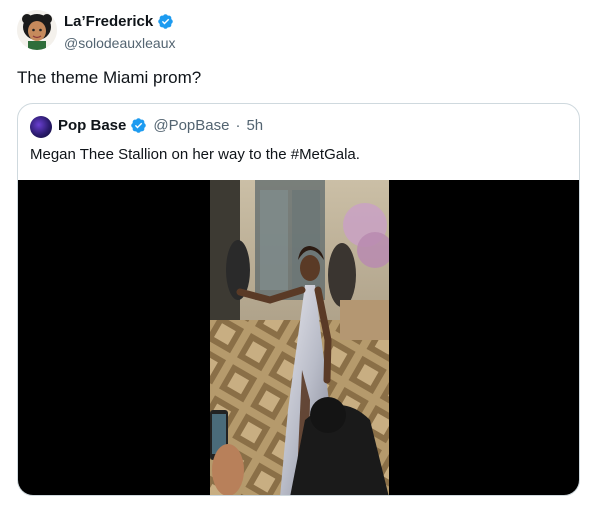 Image resolution: width=599 pixels, height=509 pixels. I want to click on author-name: La’Frederick, so click(108, 21).